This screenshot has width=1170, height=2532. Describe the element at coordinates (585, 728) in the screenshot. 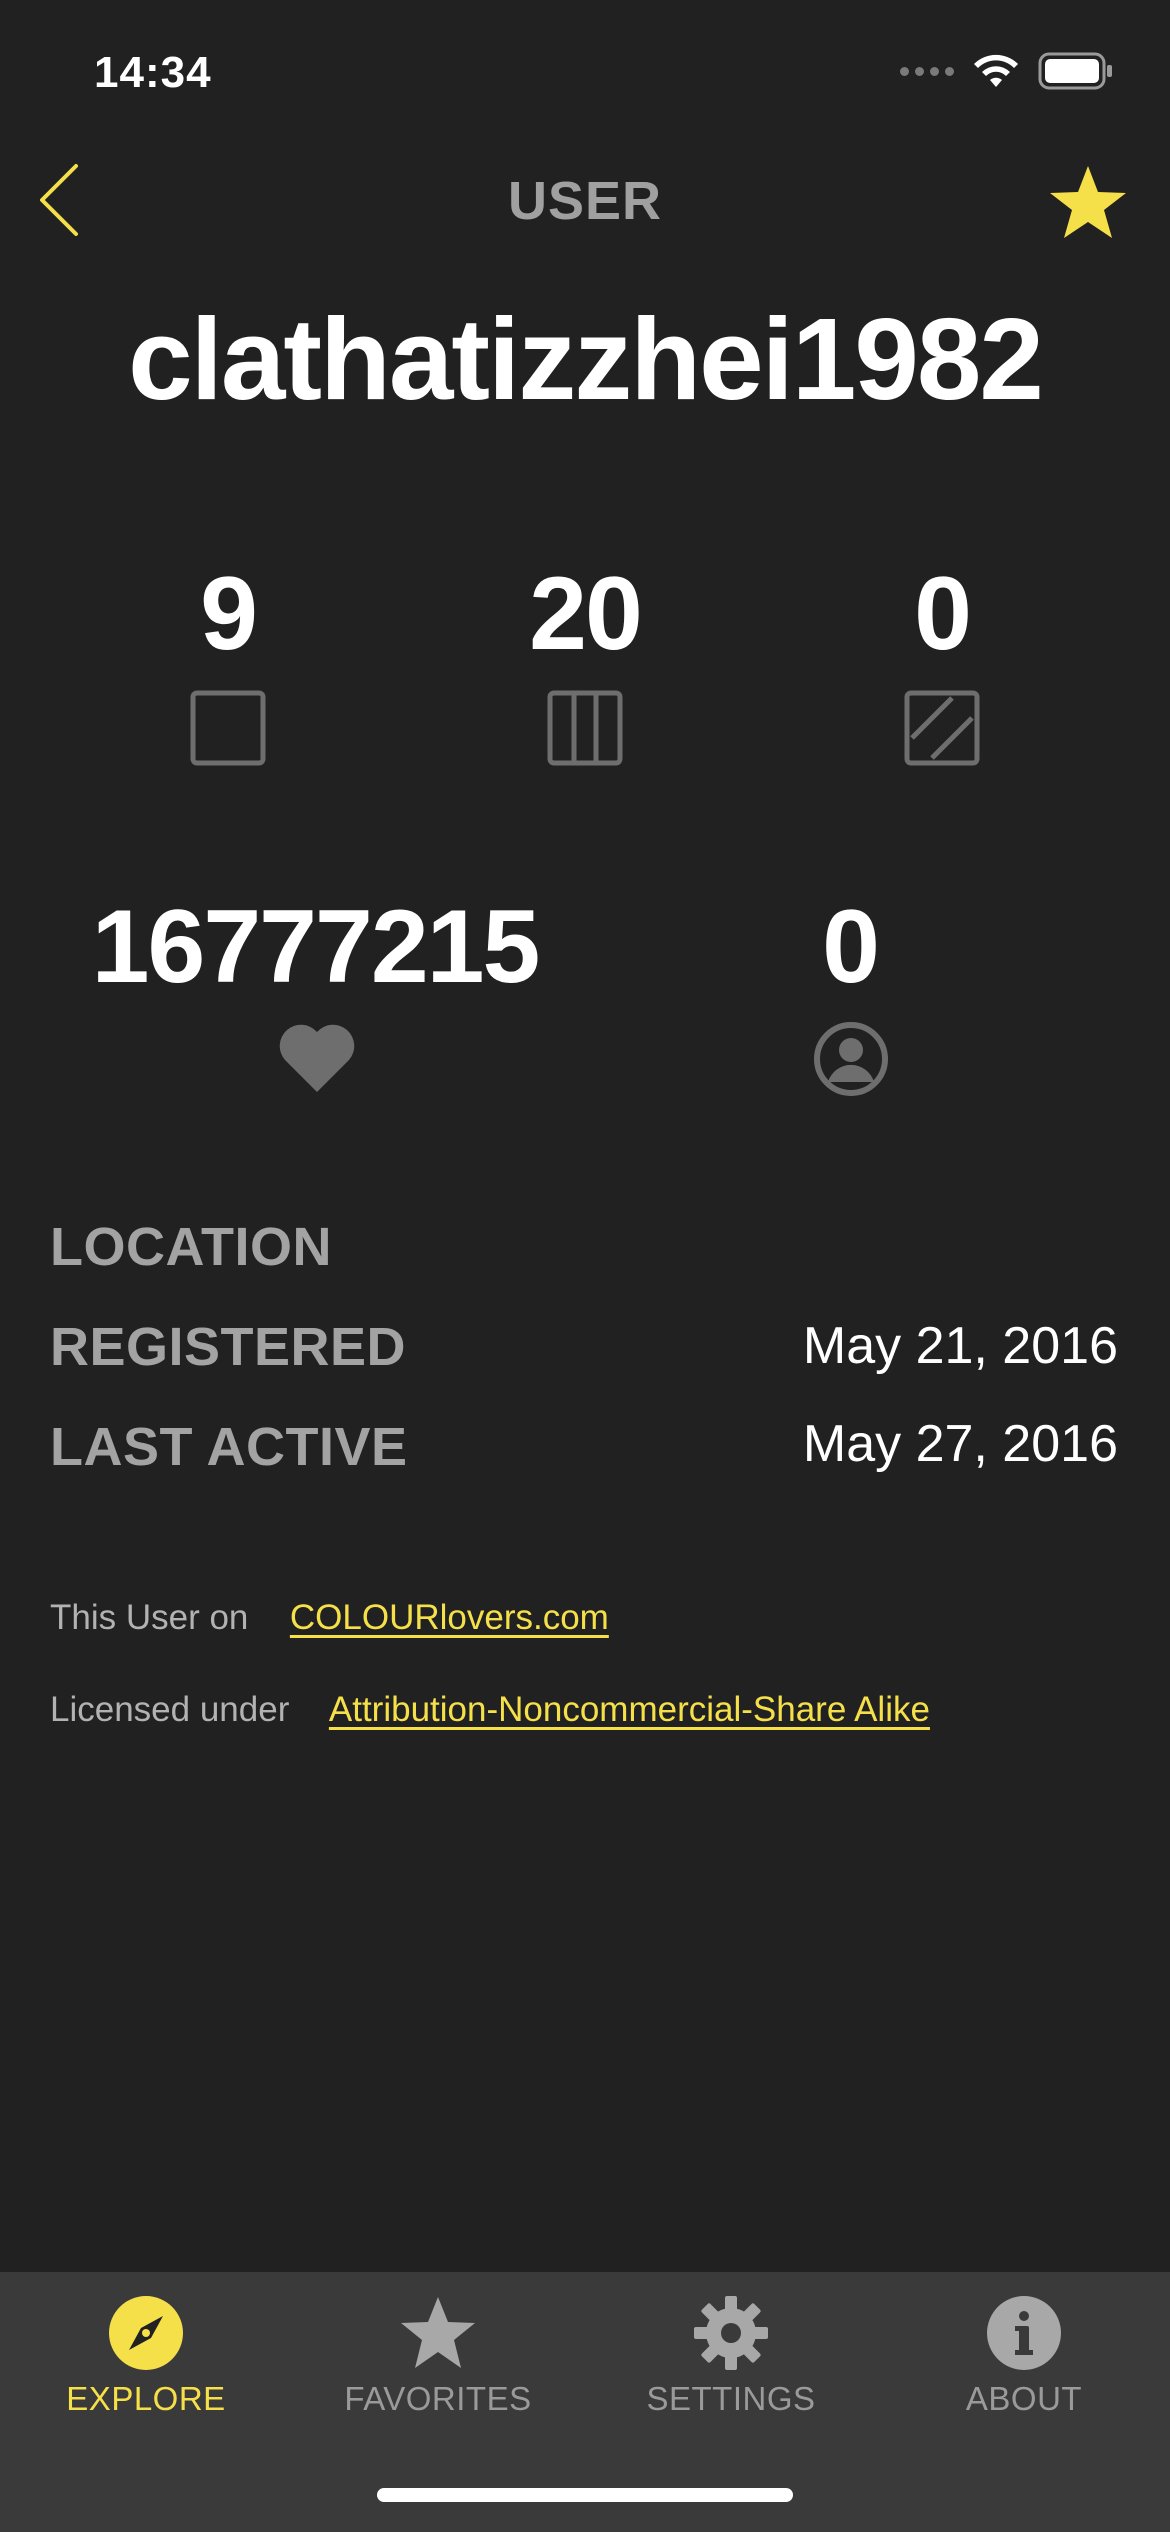

I see `palette-columns-icon` at that location.